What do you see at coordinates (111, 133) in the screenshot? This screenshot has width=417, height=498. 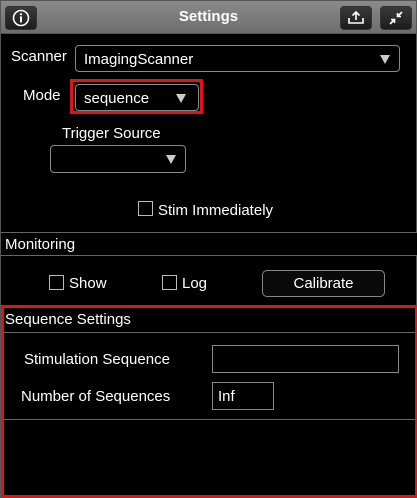 I see `trigger-source-label: Trigger Source` at bounding box center [111, 133].